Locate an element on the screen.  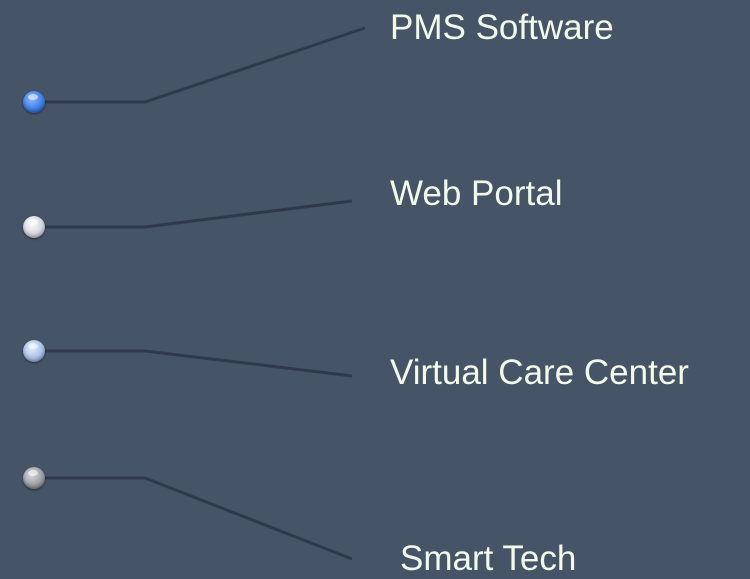
item-label-web-portal: Web Portal is located at coordinates (476, 193).